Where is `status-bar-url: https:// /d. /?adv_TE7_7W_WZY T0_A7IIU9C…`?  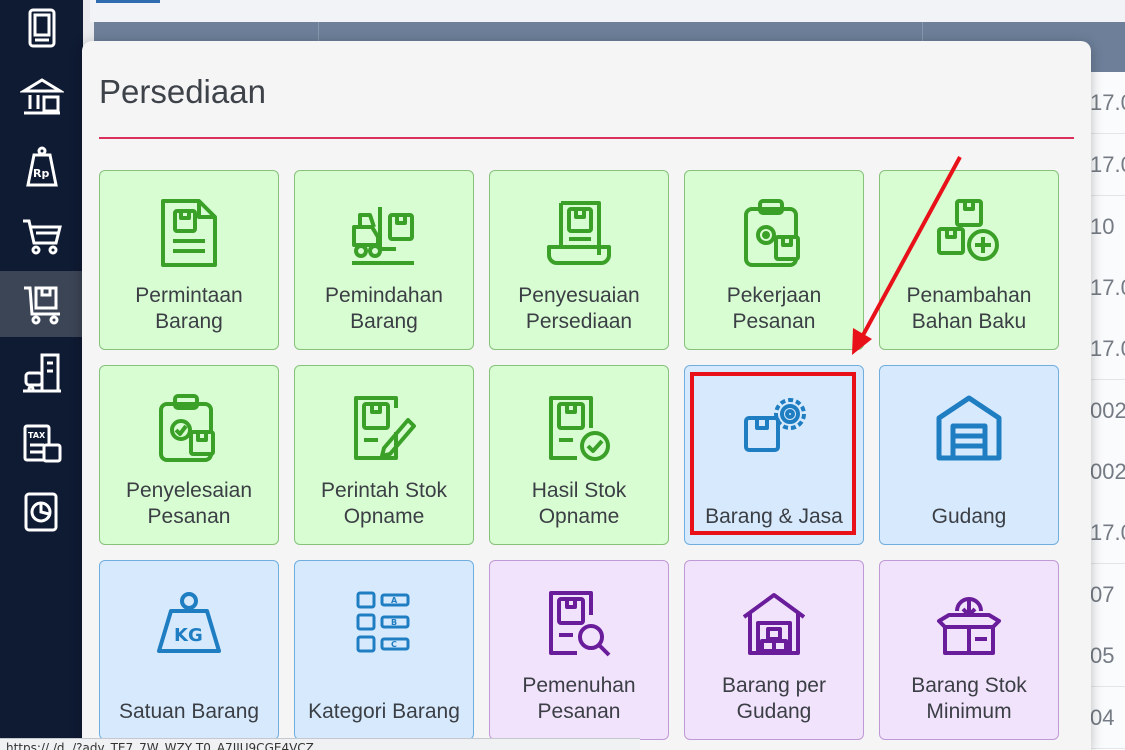
status-bar-url: https:// /d. /?adv_TE7_7W_WZY T0_A7IIU9C… is located at coordinates (320, 744).